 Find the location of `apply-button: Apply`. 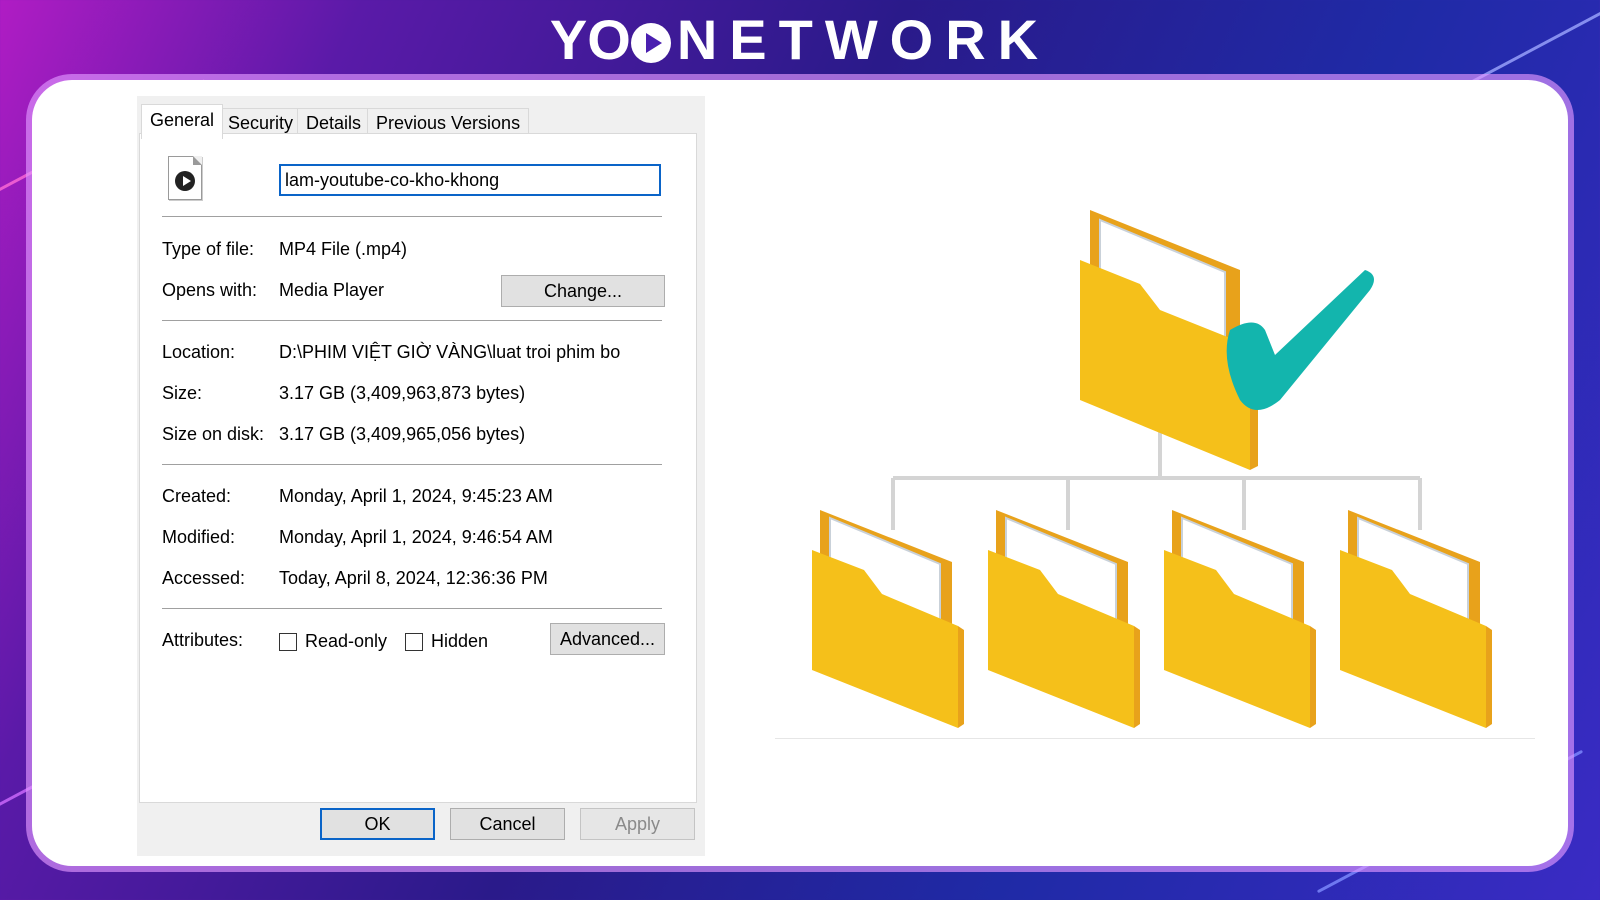

apply-button: Apply is located at coordinates (637, 824).